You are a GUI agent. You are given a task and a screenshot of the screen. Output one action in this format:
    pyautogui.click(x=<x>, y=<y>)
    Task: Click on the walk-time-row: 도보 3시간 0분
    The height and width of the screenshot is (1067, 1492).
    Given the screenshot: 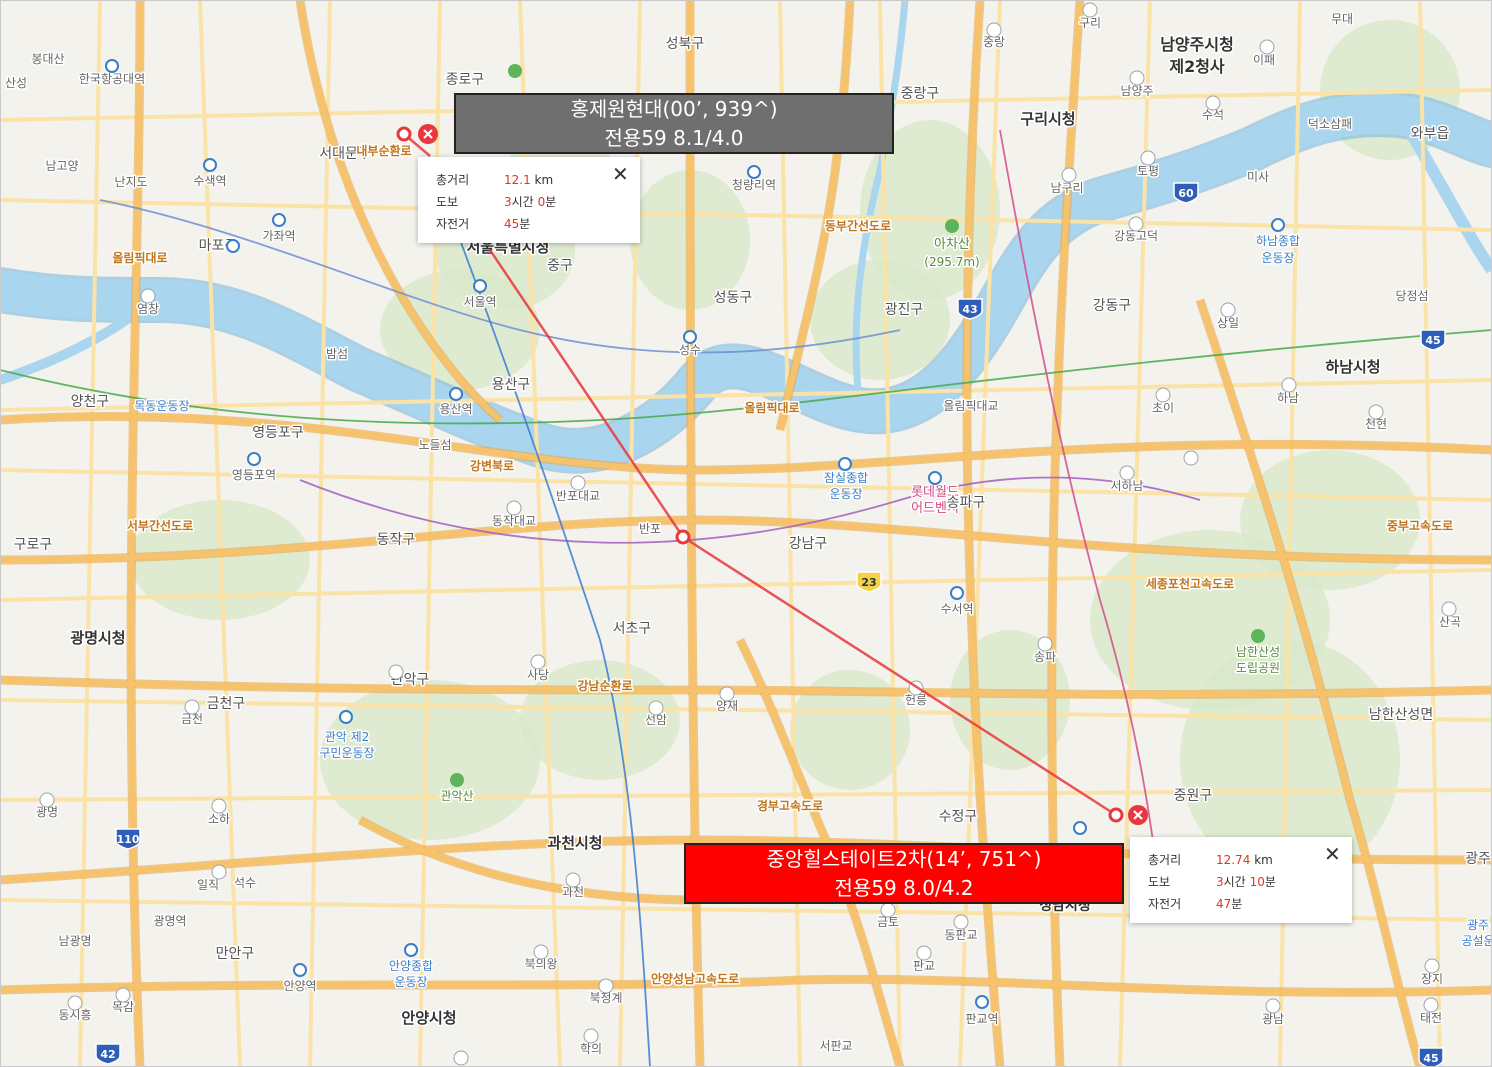 What is the action you would take?
    pyautogui.click(x=496, y=201)
    